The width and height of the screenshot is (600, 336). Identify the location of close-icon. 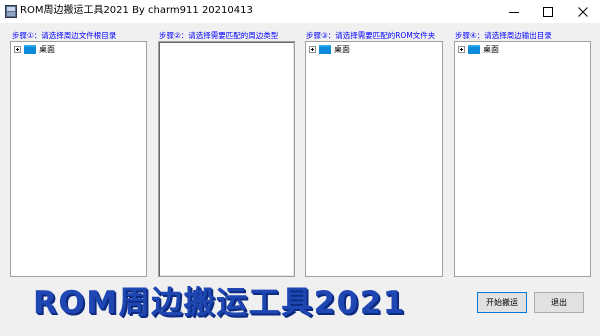
(583, 11).